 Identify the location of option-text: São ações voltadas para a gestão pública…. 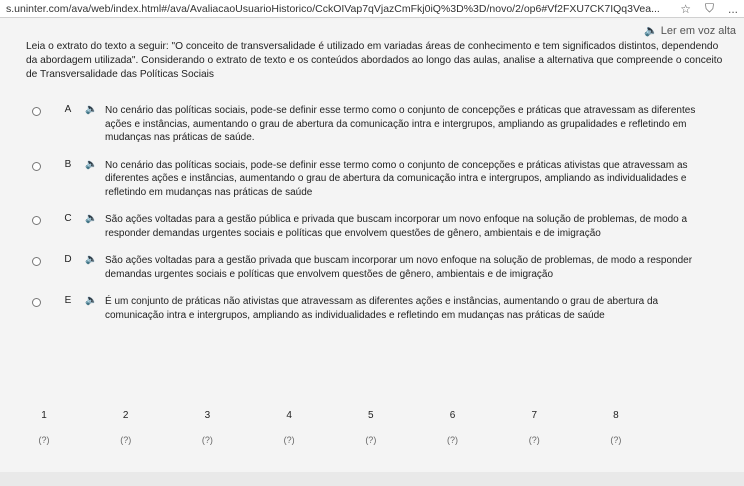
(396, 226).